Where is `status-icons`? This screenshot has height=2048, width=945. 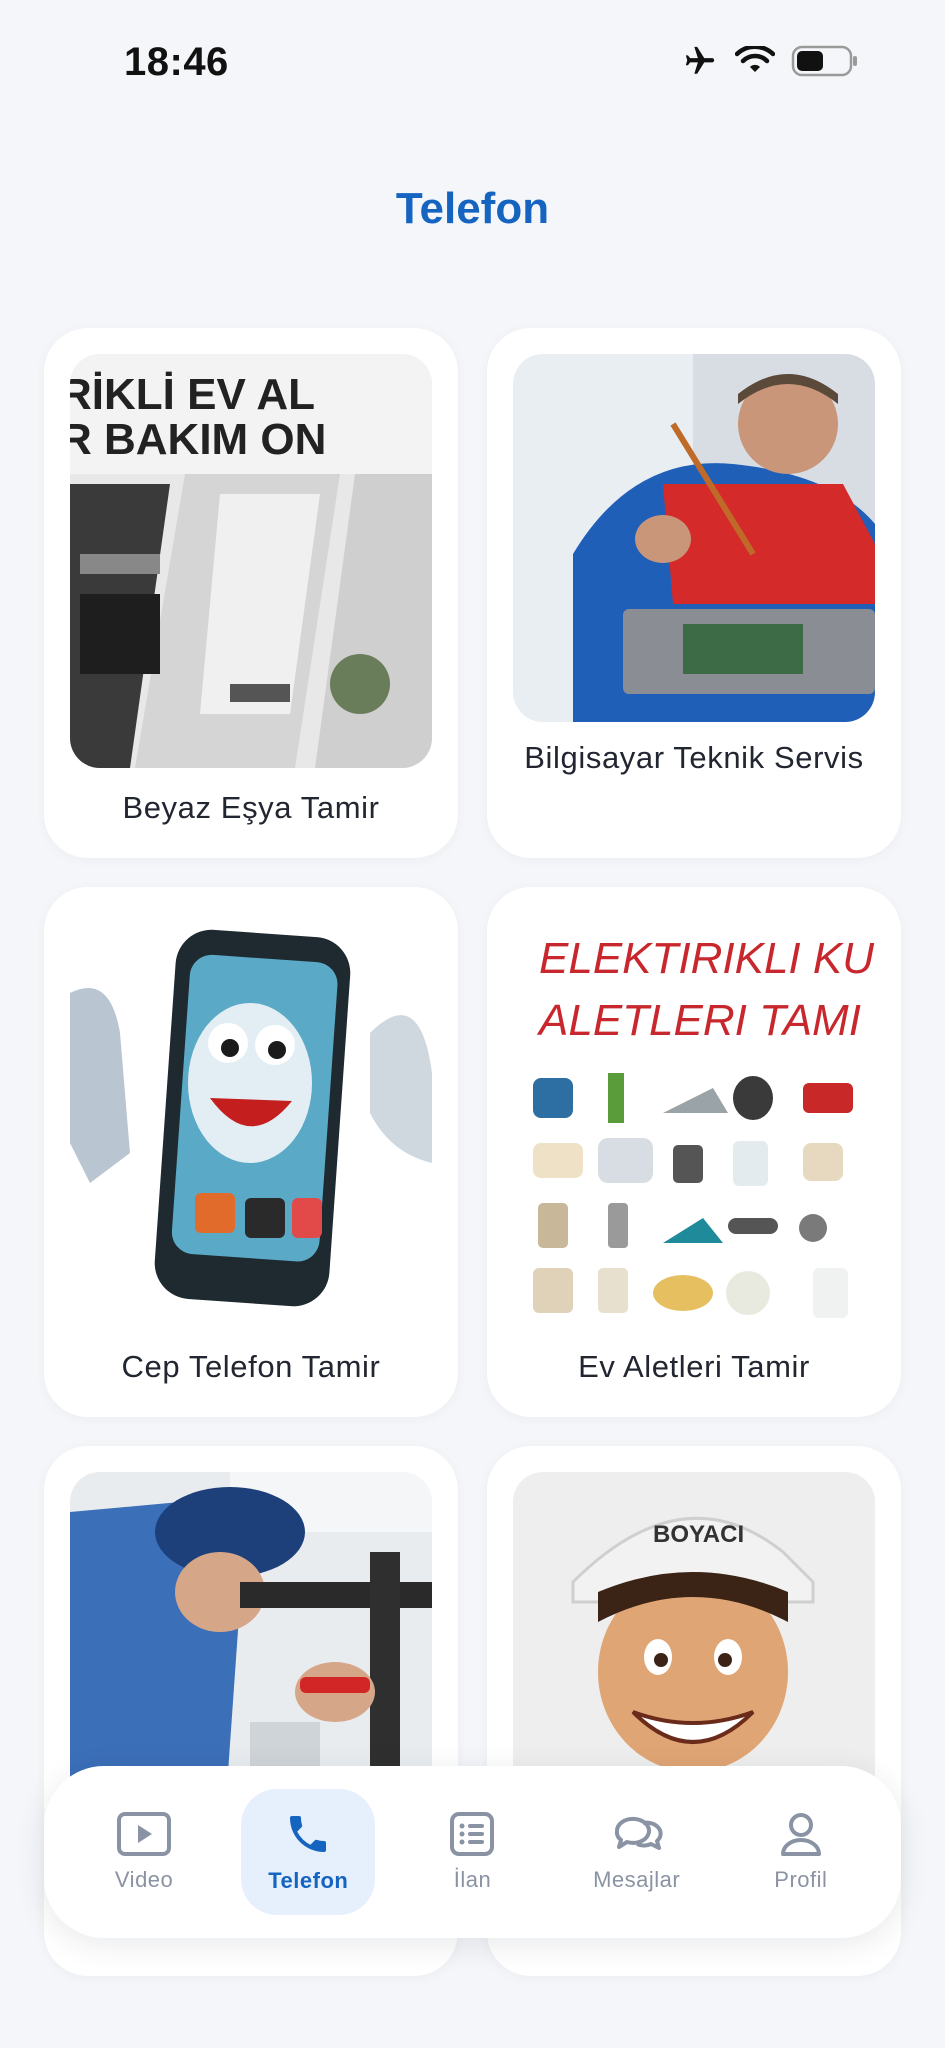 status-icons is located at coordinates (770, 61).